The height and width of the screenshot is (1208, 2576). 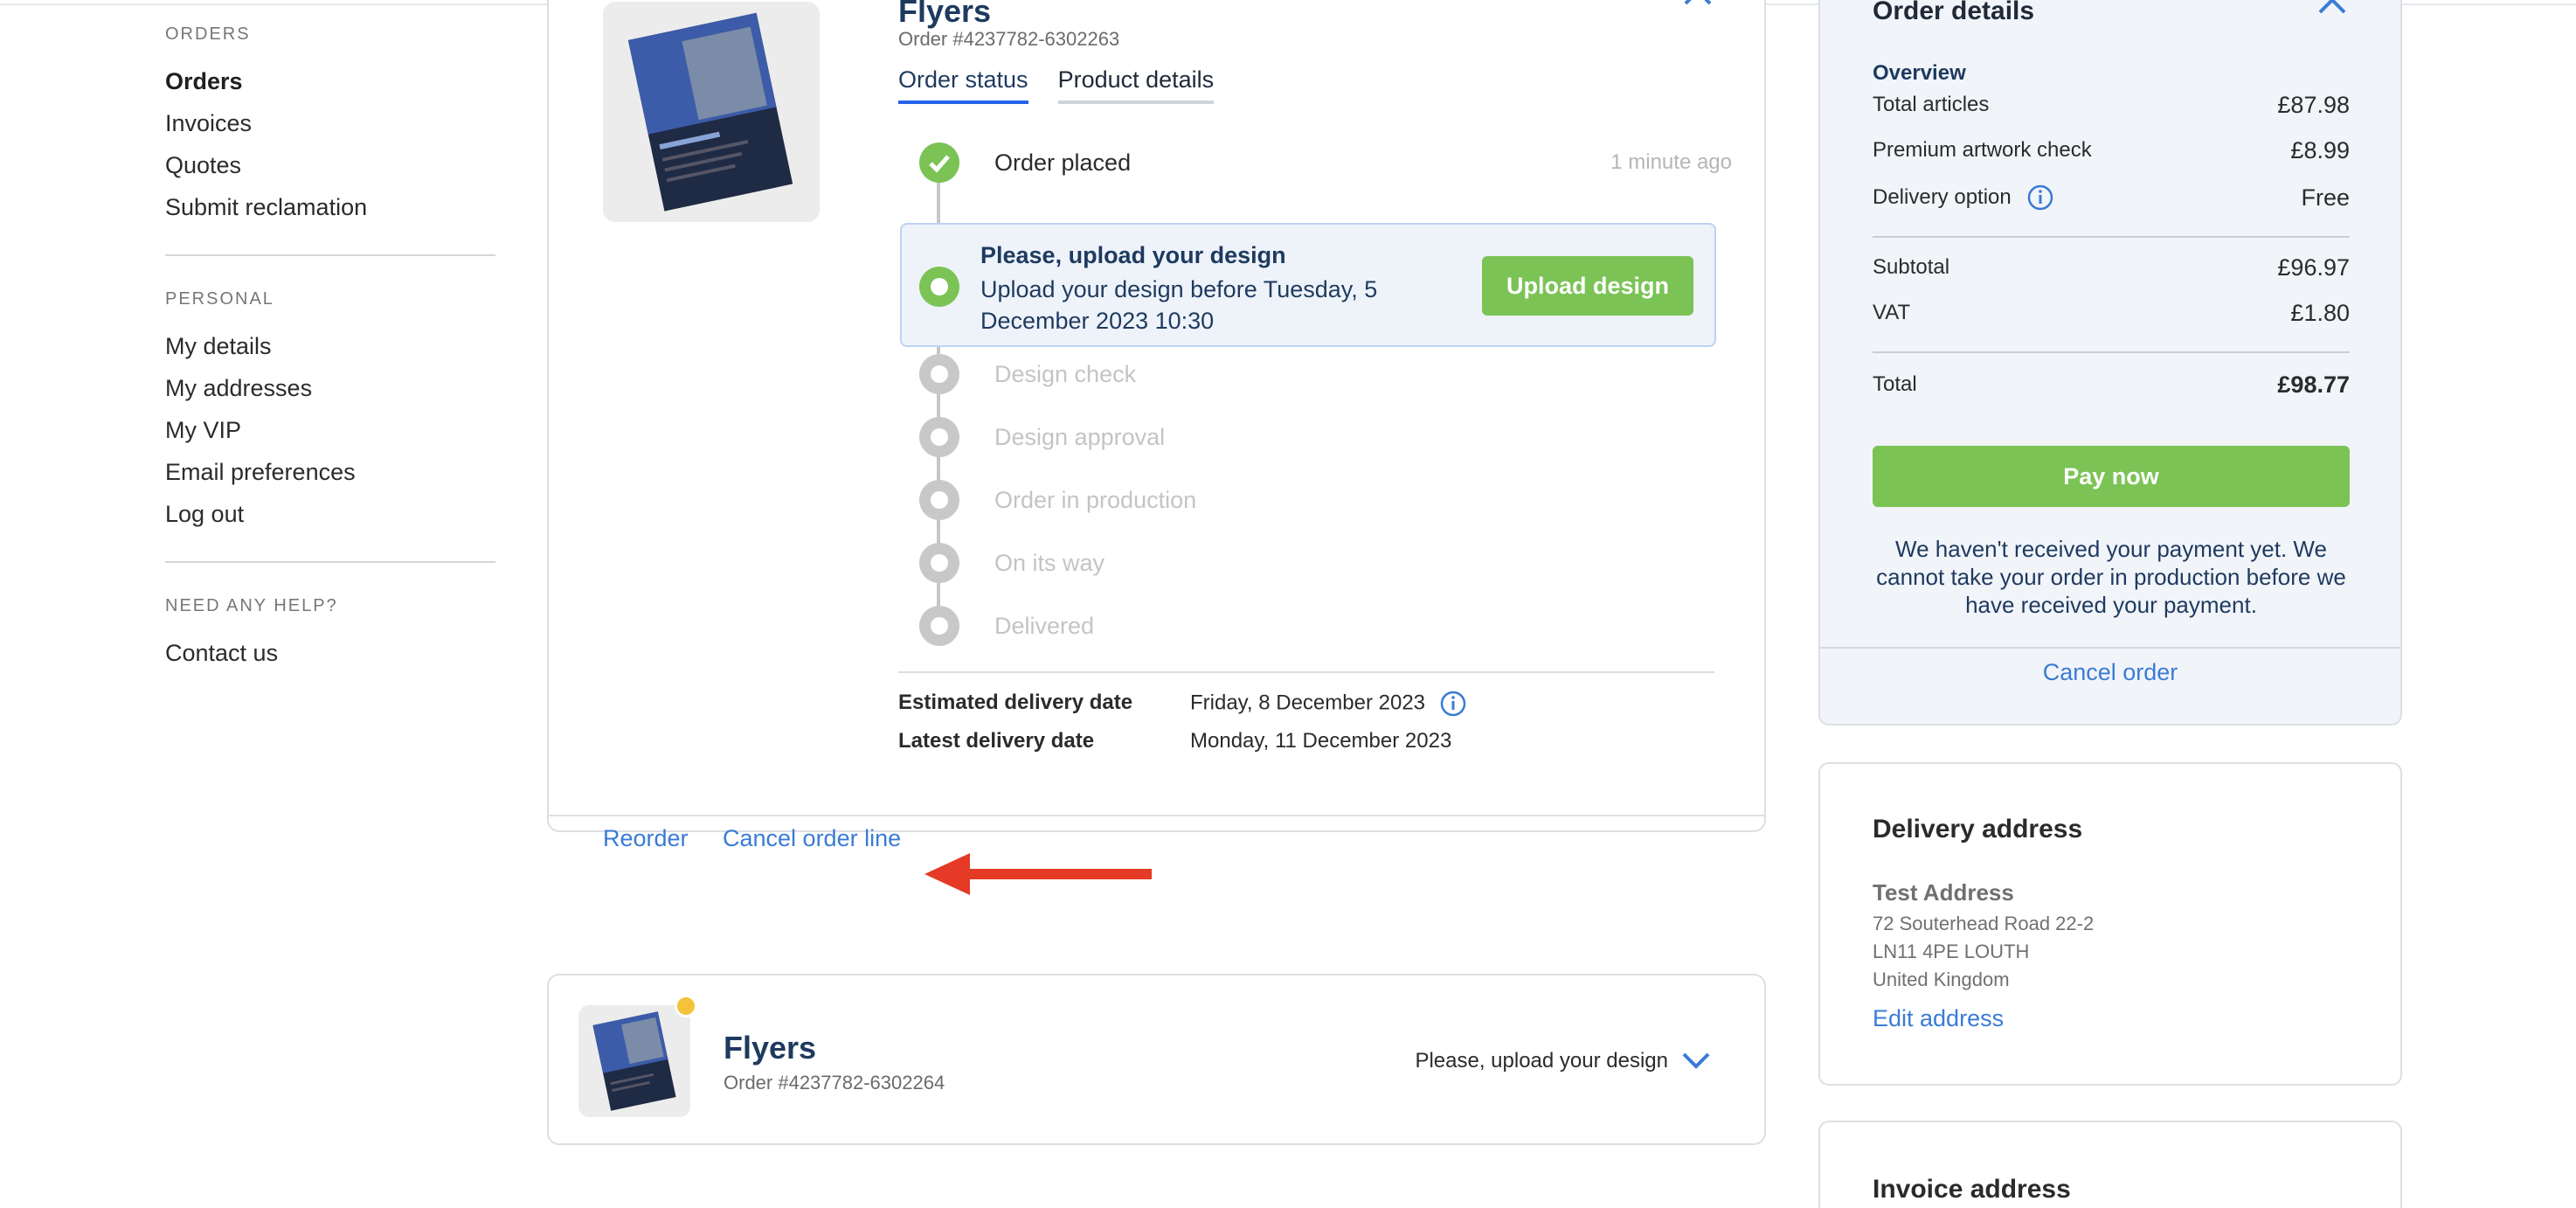 I want to click on vat-row: VAT £1.80, so click(x=2111, y=313).